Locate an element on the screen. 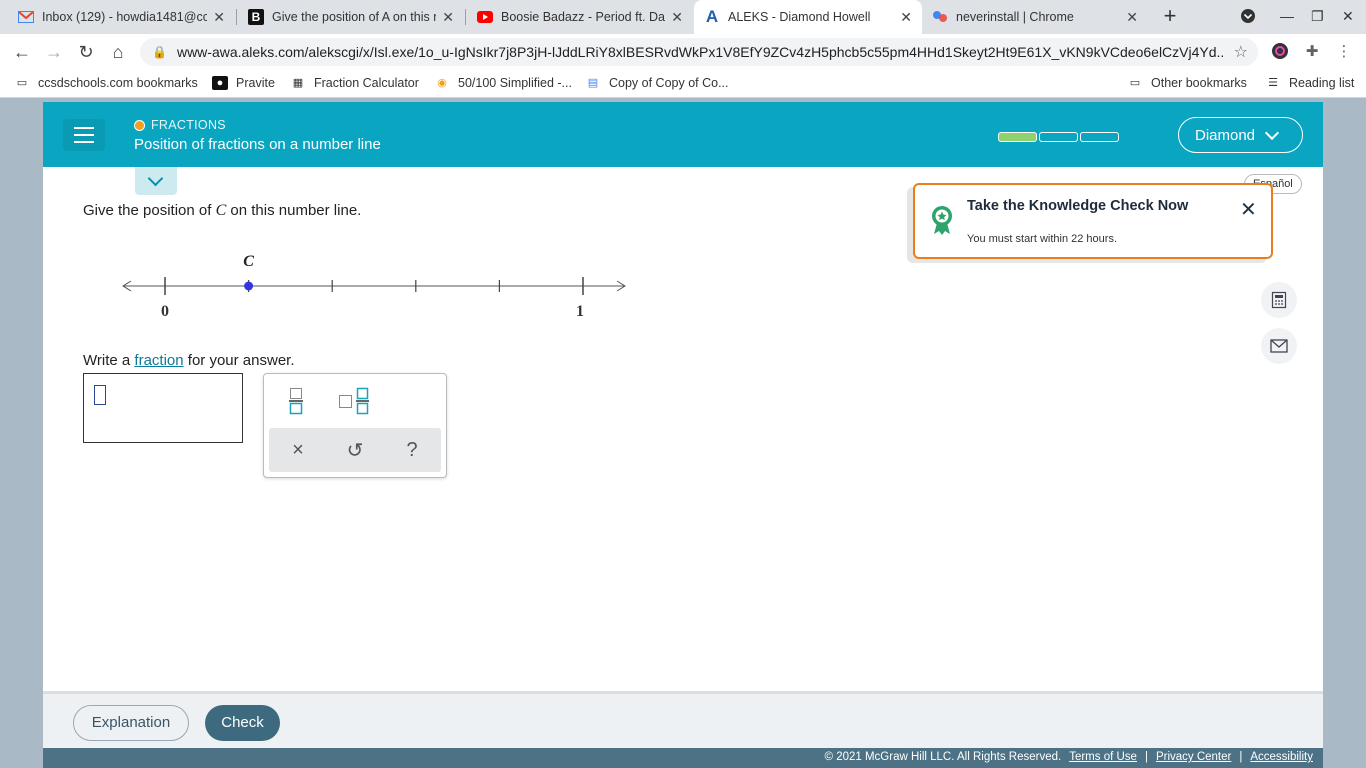  new-tab-button: + is located at coordinates (1170, 16).